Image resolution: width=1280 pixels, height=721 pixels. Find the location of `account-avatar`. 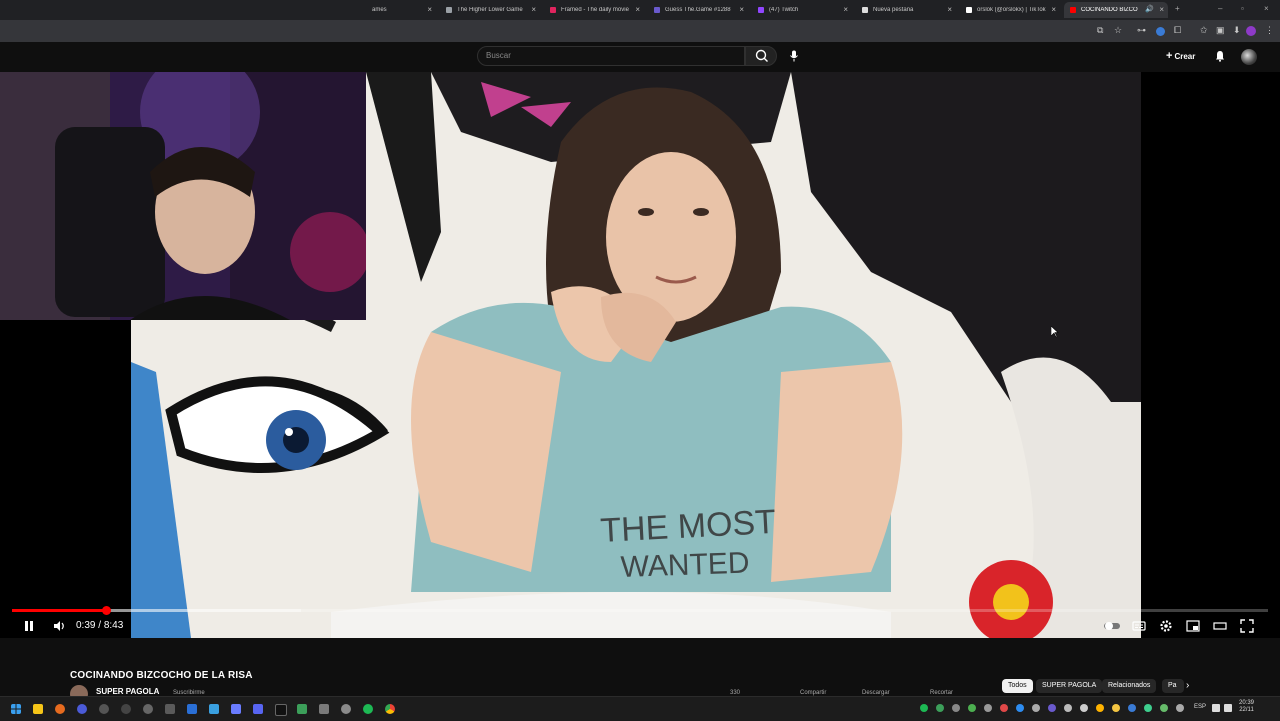

account-avatar is located at coordinates (1249, 57).